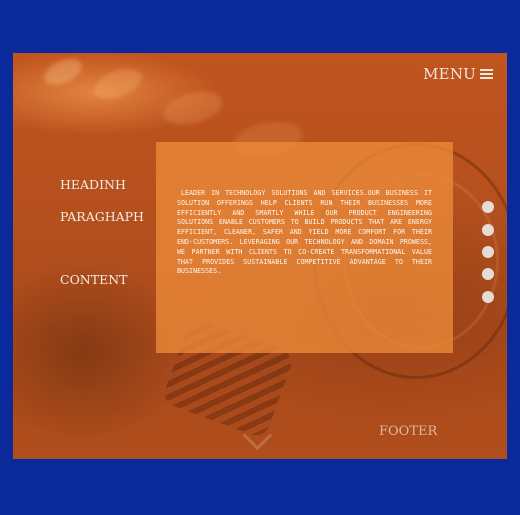  Describe the element at coordinates (449, 74) in the screenshot. I see `menu-label: MENU` at that location.